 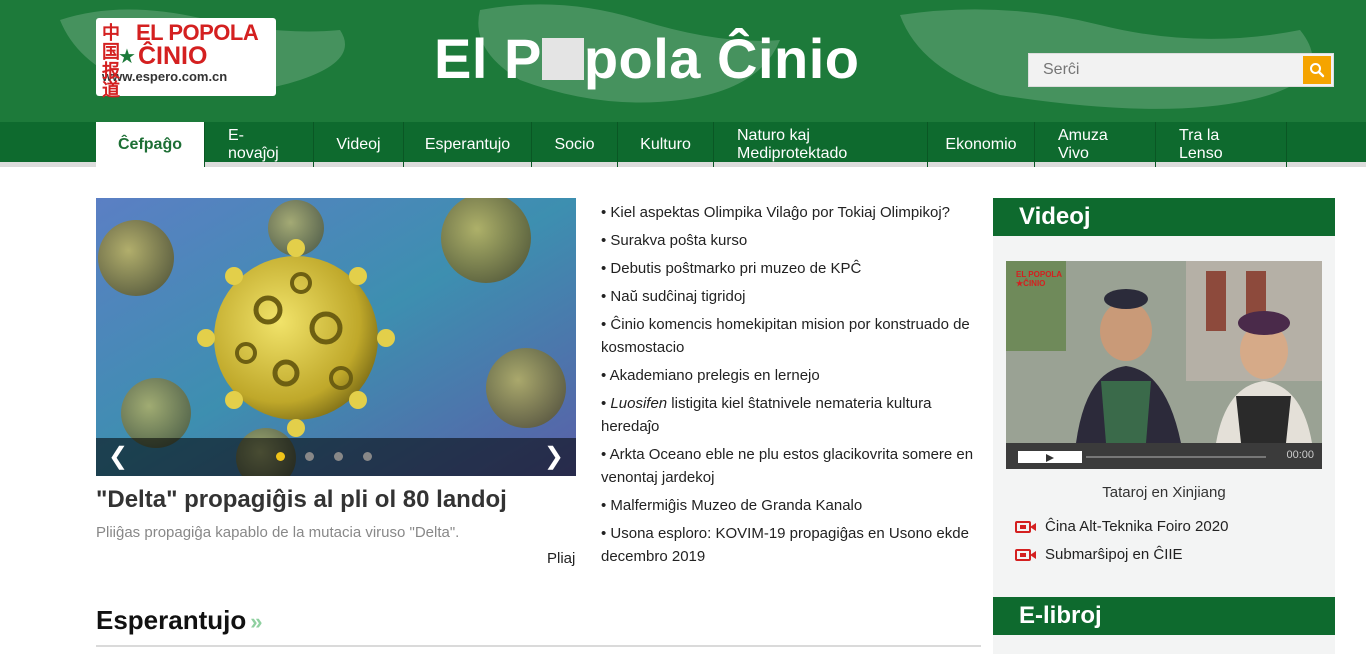 What do you see at coordinates (821, 144) in the screenshot?
I see `nav-item-naturo: Naturo kaj Mediprotektado` at bounding box center [821, 144].